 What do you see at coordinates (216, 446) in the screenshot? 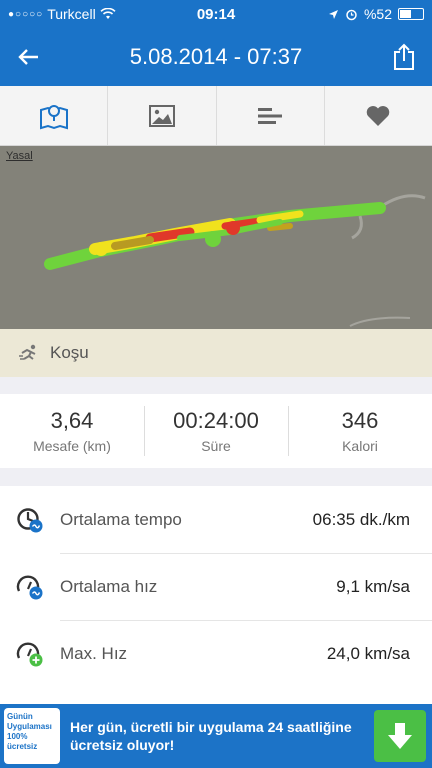
I see `duration-label: Süre` at bounding box center [216, 446].